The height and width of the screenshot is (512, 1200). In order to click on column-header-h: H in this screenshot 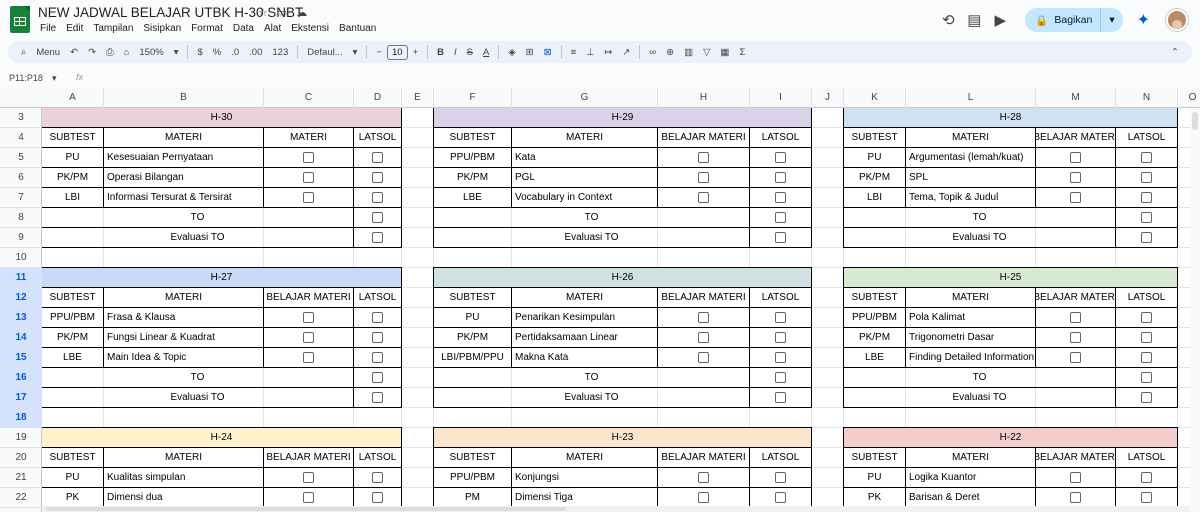, I will do `click(704, 98)`.